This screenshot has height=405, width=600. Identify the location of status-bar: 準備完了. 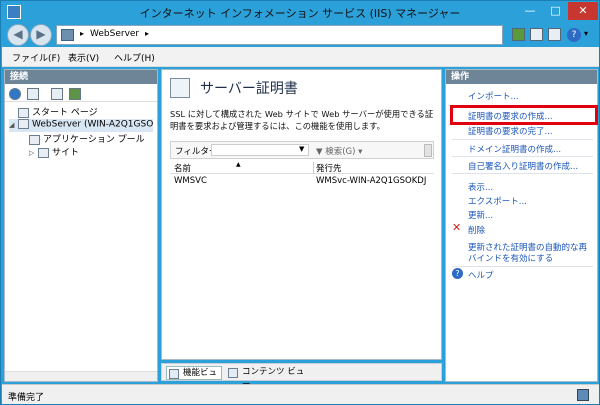
(300, 394).